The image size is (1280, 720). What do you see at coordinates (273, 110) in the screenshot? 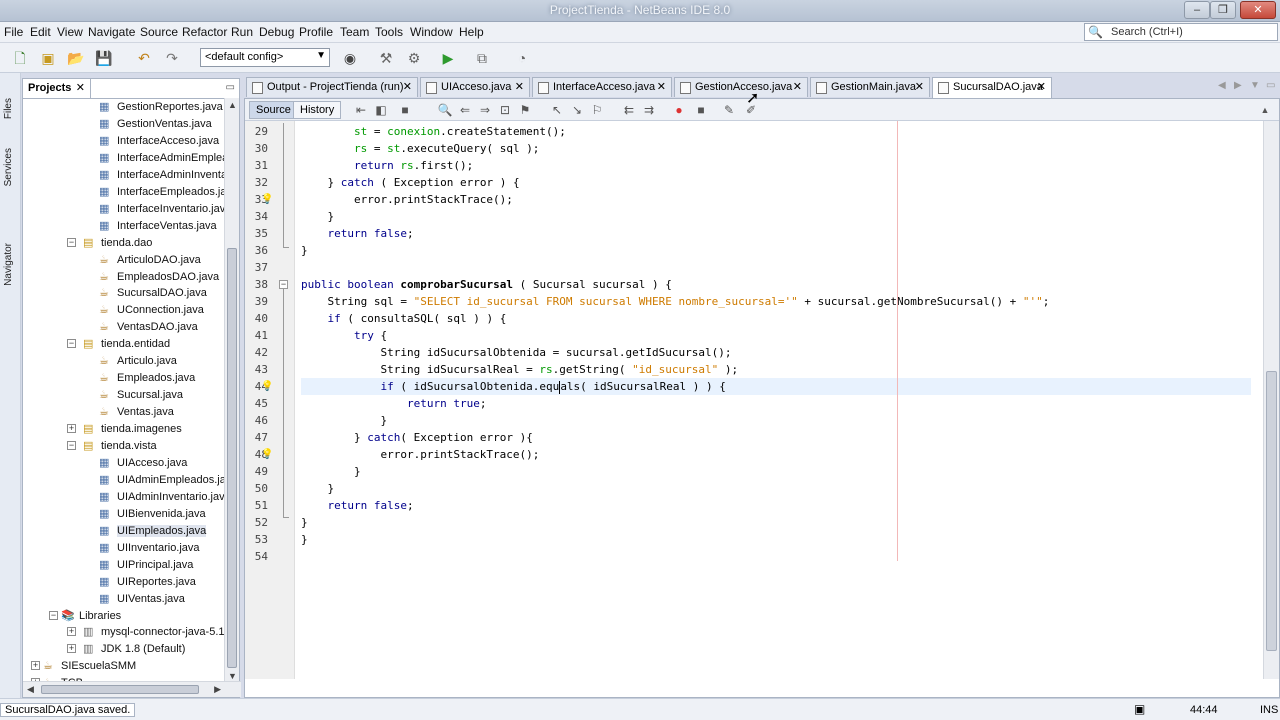
I see `source-button: Source` at bounding box center [273, 110].